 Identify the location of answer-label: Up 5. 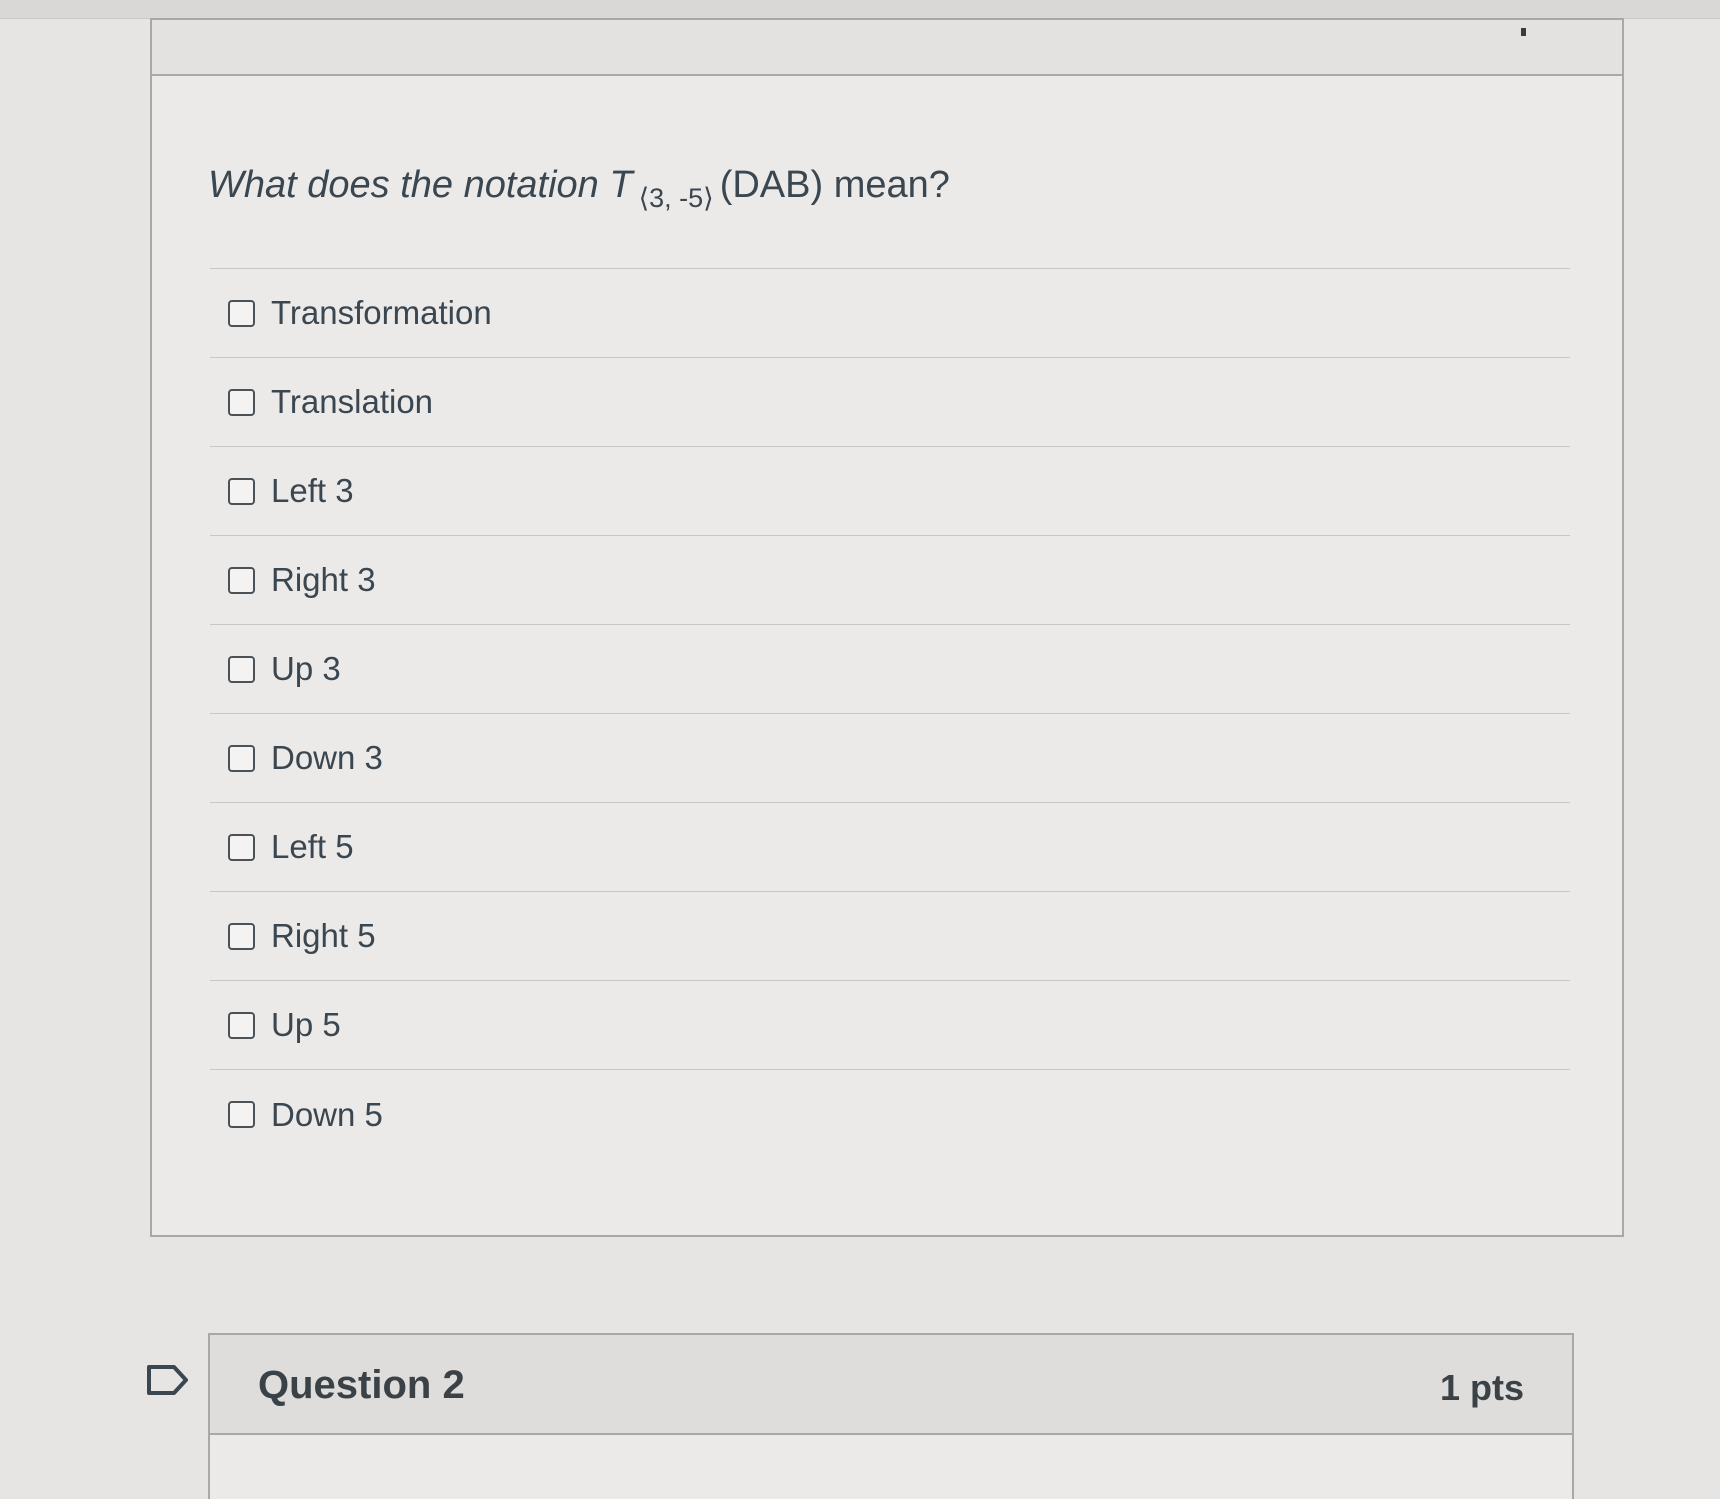
(306, 1024).